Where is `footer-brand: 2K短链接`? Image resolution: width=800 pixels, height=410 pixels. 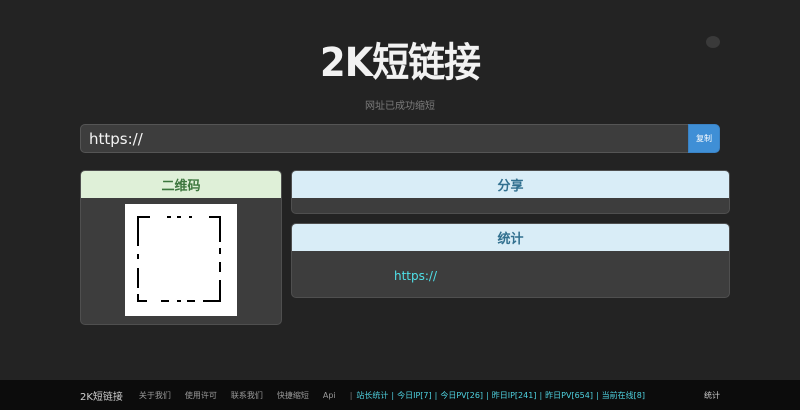 footer-brand: 2K短链接 is located at coordinates (101, 395).